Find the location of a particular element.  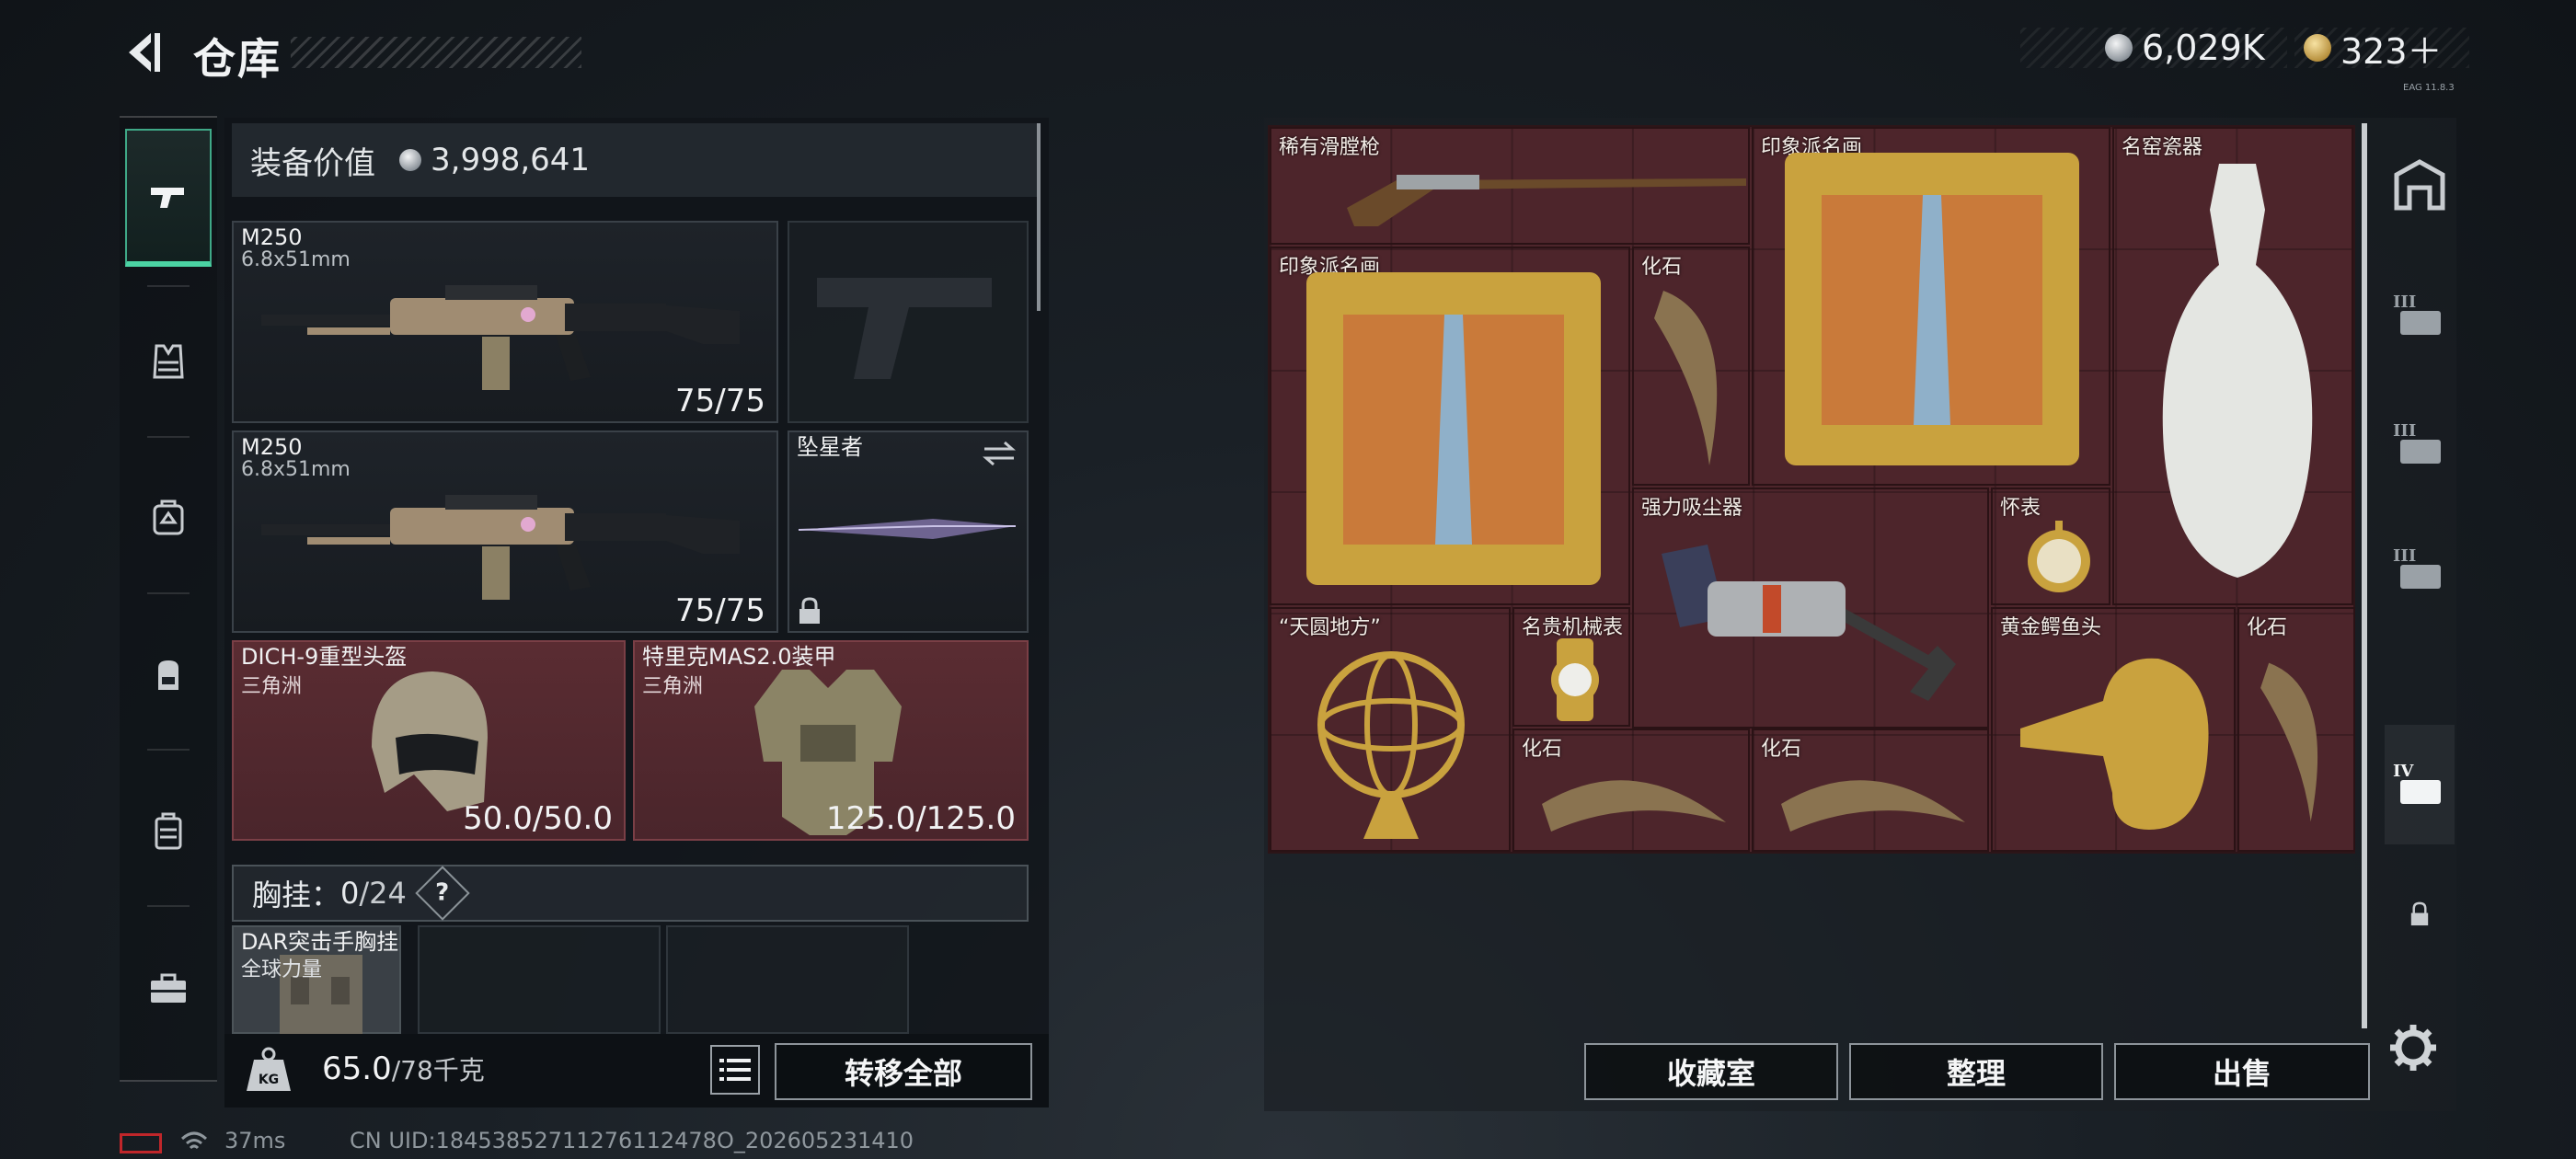

swap-arrows-icon is located at coordinates (999, 453).